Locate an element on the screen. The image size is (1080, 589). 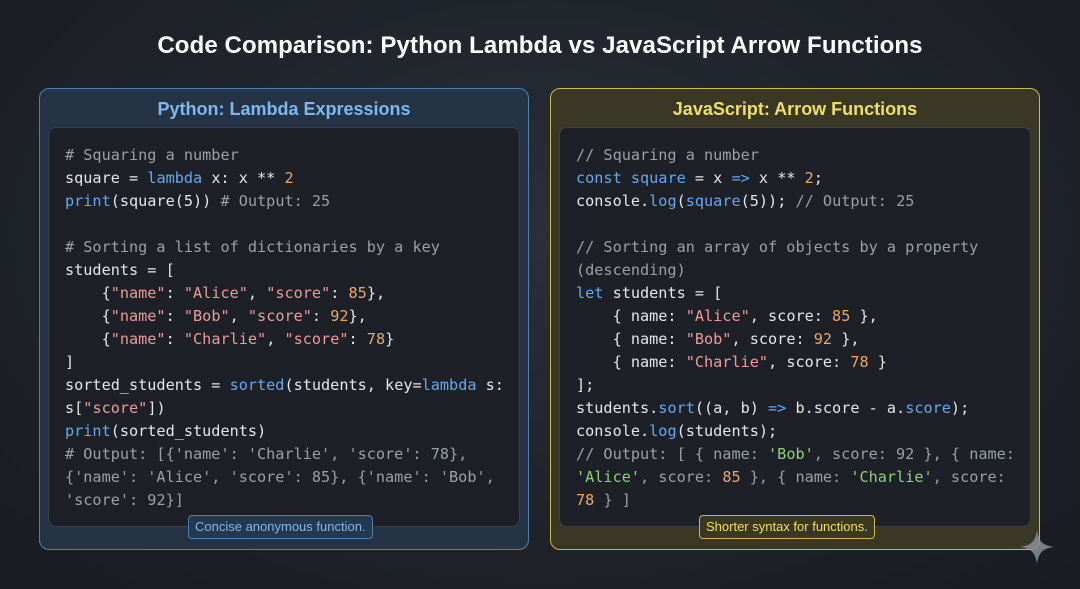
code-line: {"name": "Alice", "score": 85}, is located at coordinates (225, 293).